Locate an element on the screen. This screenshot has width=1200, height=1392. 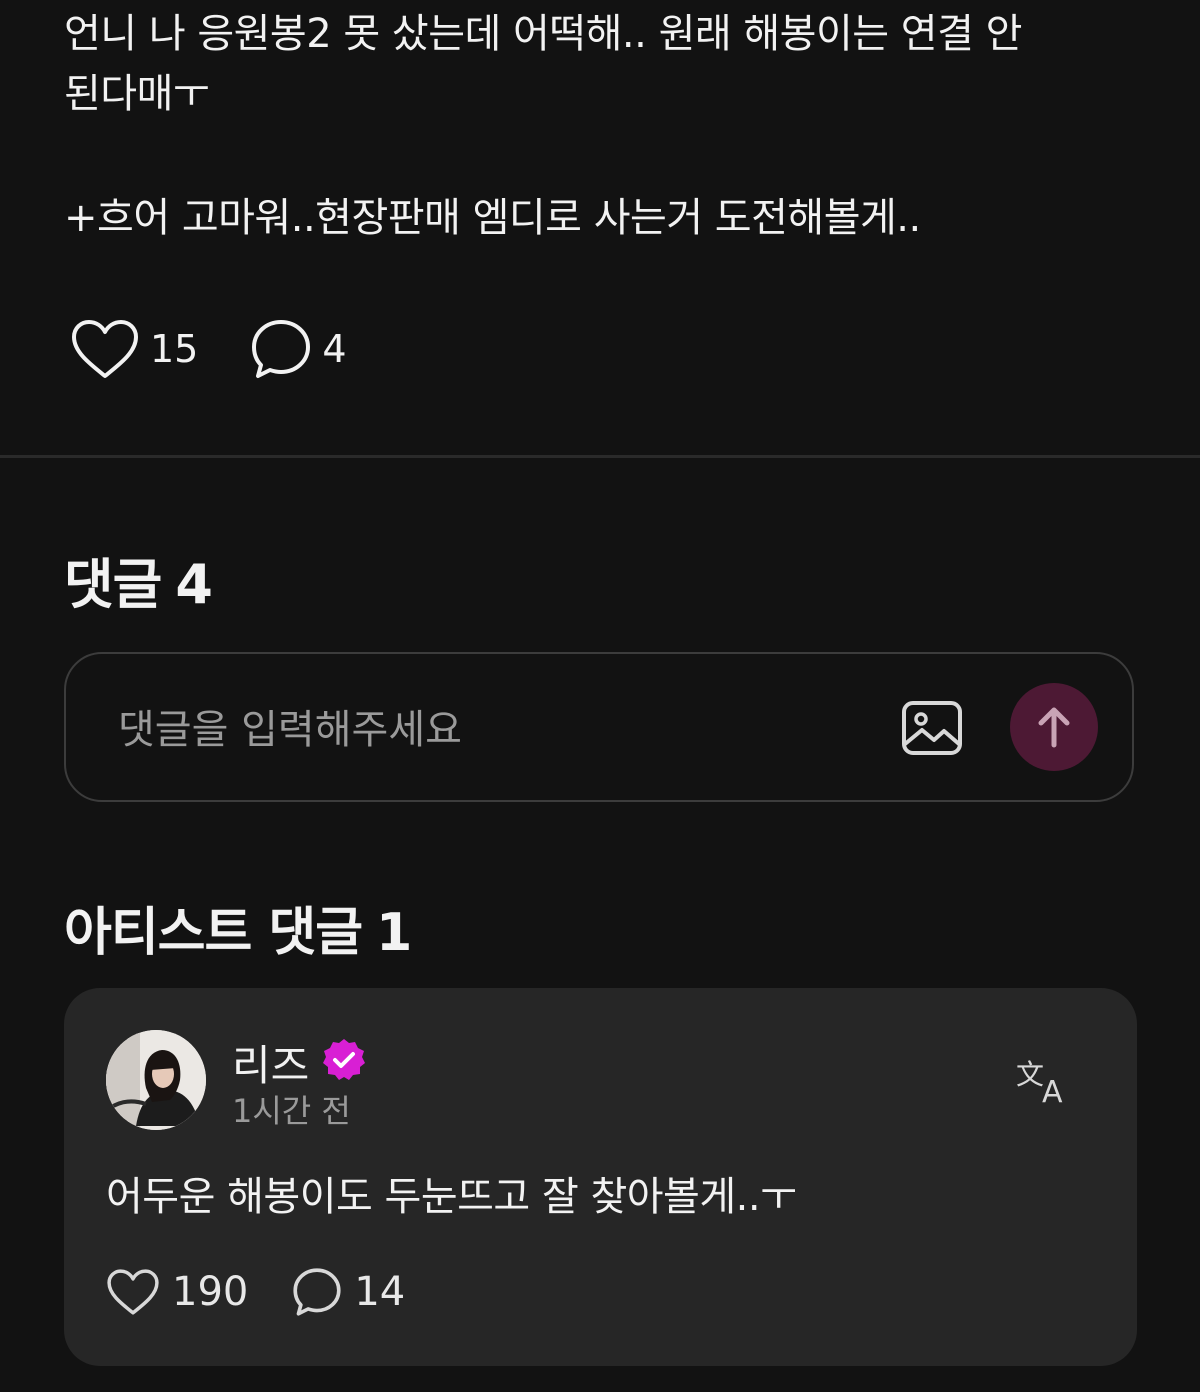
avatar-image is located at coordinates (156, 1080).